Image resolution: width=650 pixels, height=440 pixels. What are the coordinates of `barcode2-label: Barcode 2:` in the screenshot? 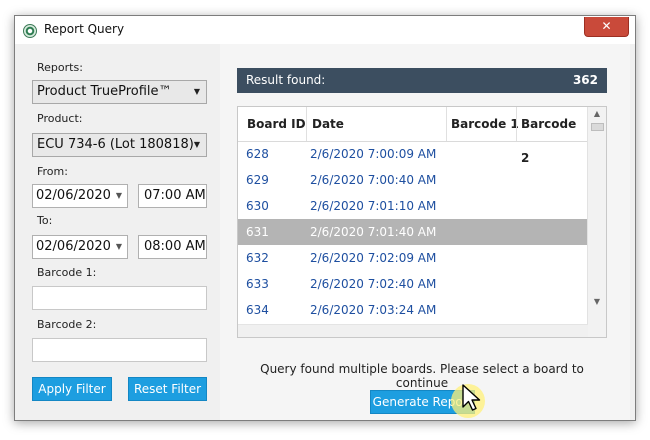 It's located at (67, 324).